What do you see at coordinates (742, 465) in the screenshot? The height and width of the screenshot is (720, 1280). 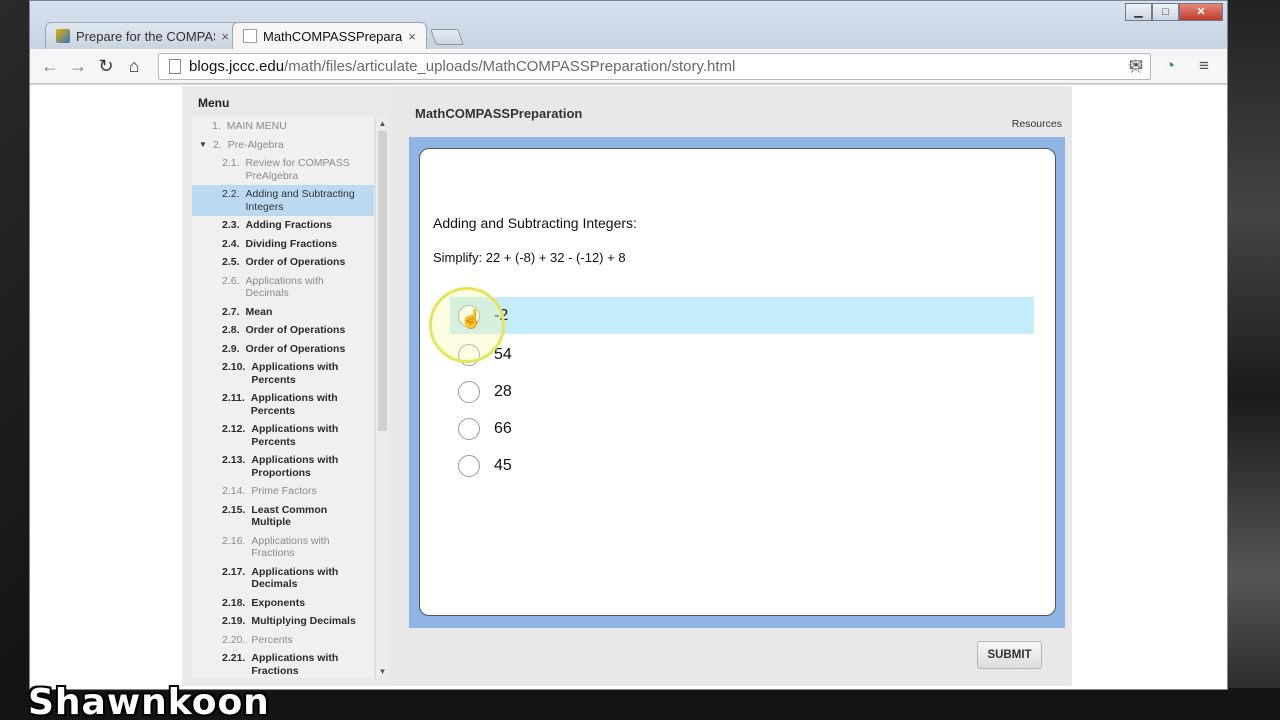 I see `answer-choice: 45` at bounding box center [742, 465].